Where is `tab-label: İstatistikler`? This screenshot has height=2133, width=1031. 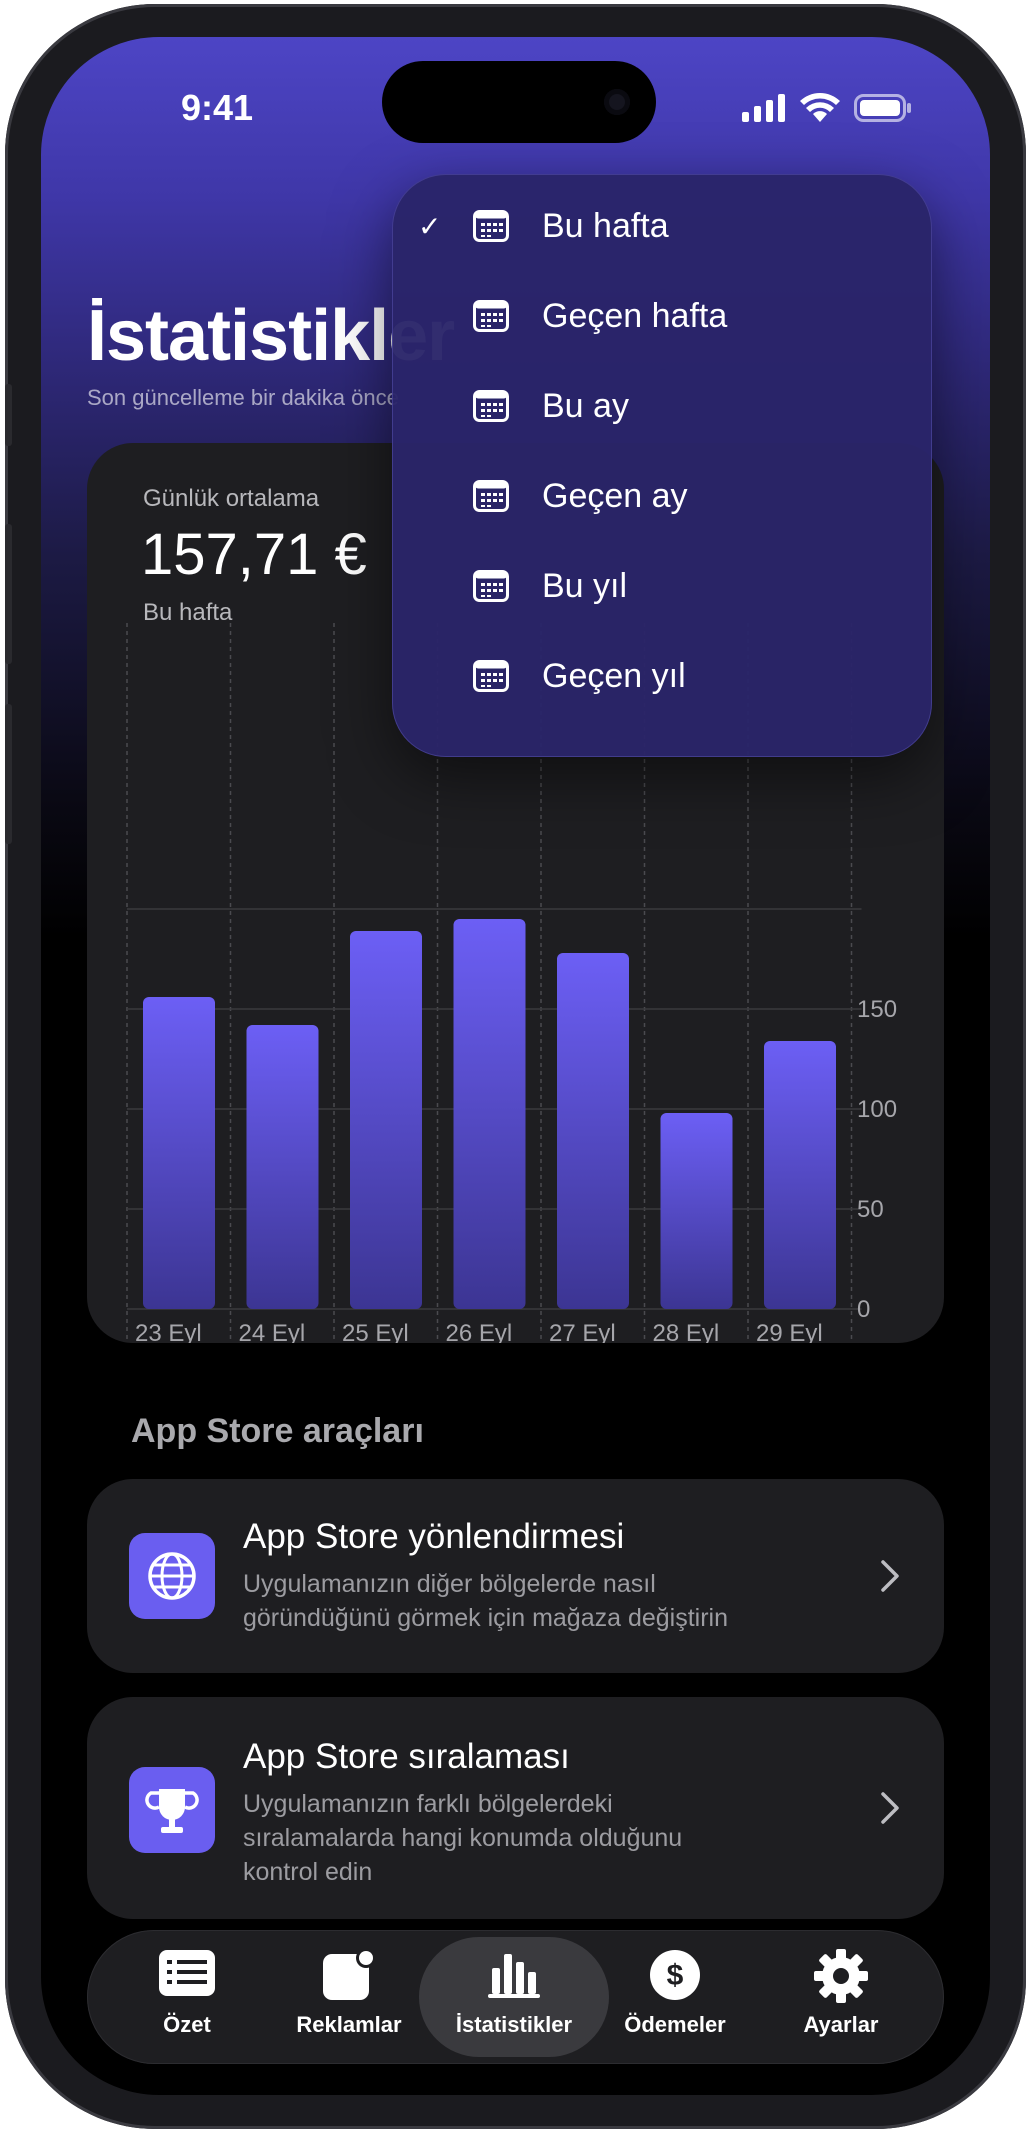 tab-label: İstatistikler is located at coordinates (514, 2024).